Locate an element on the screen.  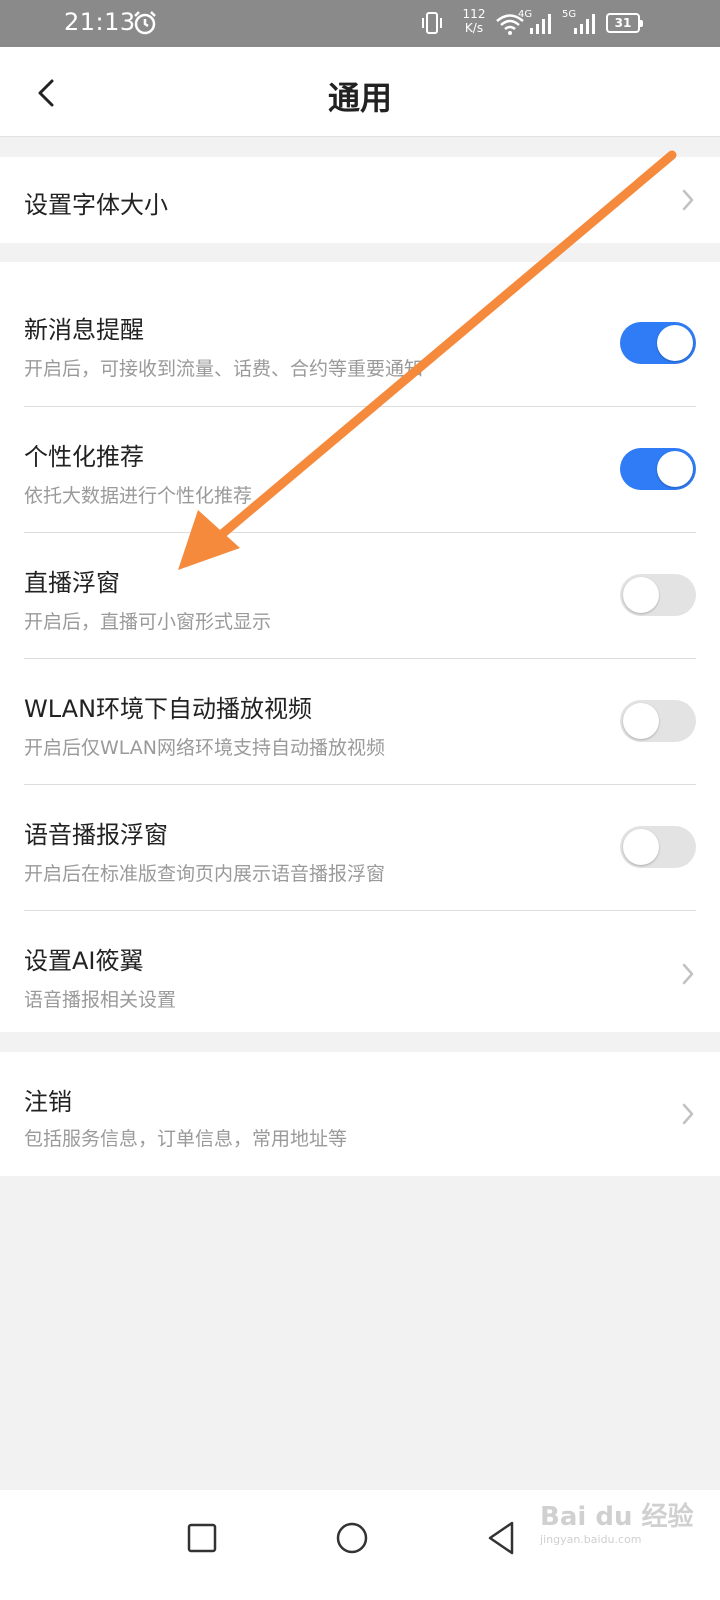
setting-row-ai-assistant: 设置AI筱翼 语音播报相关设置 is located at coordinates (360, 971).